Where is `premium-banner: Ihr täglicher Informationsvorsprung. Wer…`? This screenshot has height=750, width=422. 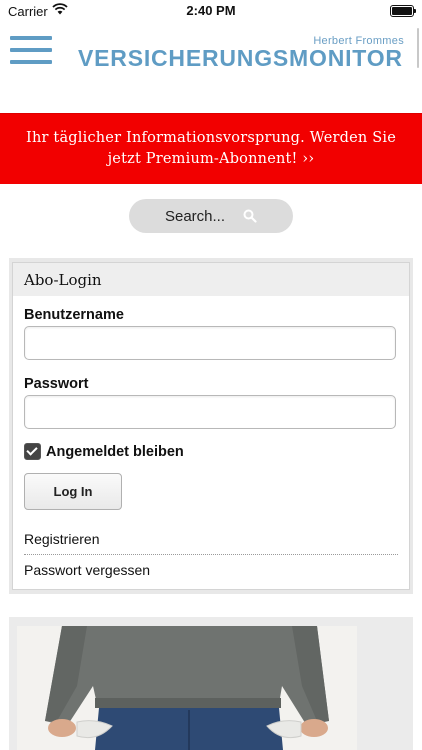 premium-banner: Ihr täglicher Informationsvorsprung. Wer… is located at coordinates (211, 148).